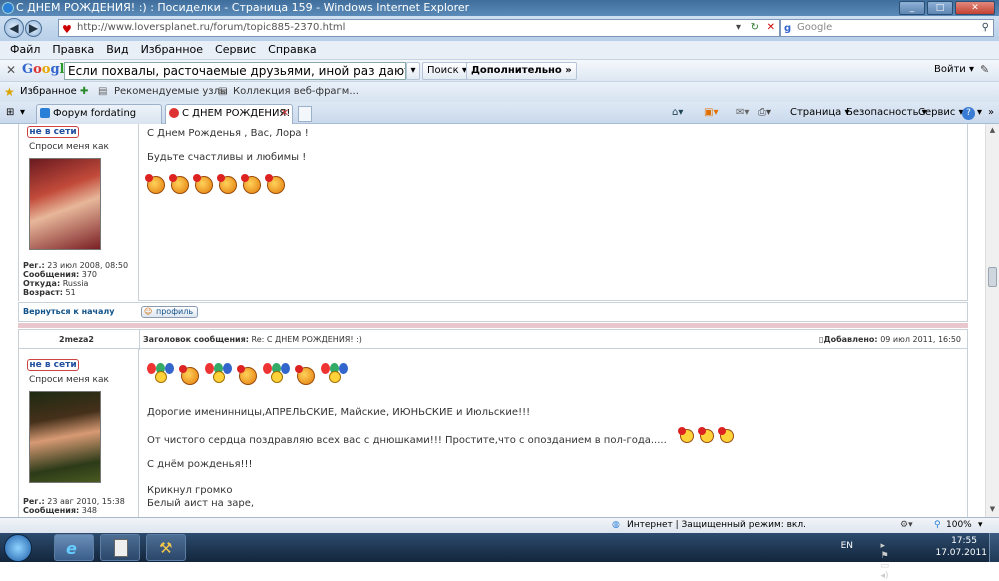  Describe the element at coordinates (196, 339) in the screenshot. I see `subject-label: Заголовок сообщения:` at that location.